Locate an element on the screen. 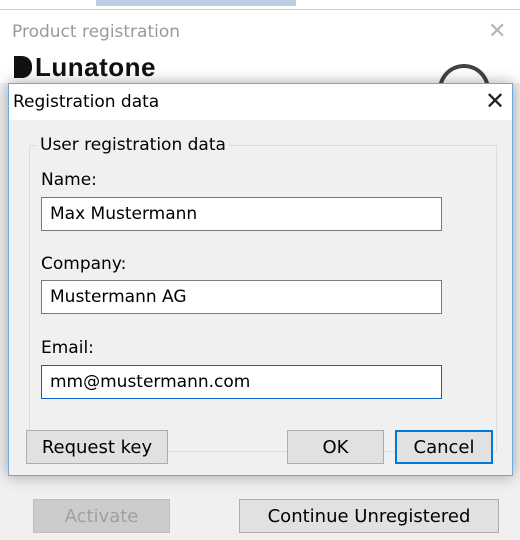 The image size is (520, 540). lunatone-logo-mark is located at coordinates (23, 67).